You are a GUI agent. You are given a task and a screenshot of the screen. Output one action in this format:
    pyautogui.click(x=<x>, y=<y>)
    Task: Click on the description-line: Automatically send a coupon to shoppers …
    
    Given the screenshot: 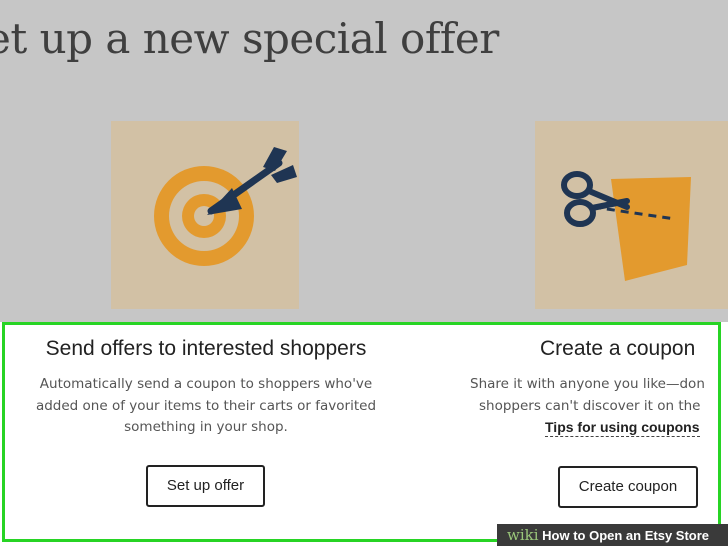 What is the action you would take?
    pyautogui.click(x=206, y=384)
    